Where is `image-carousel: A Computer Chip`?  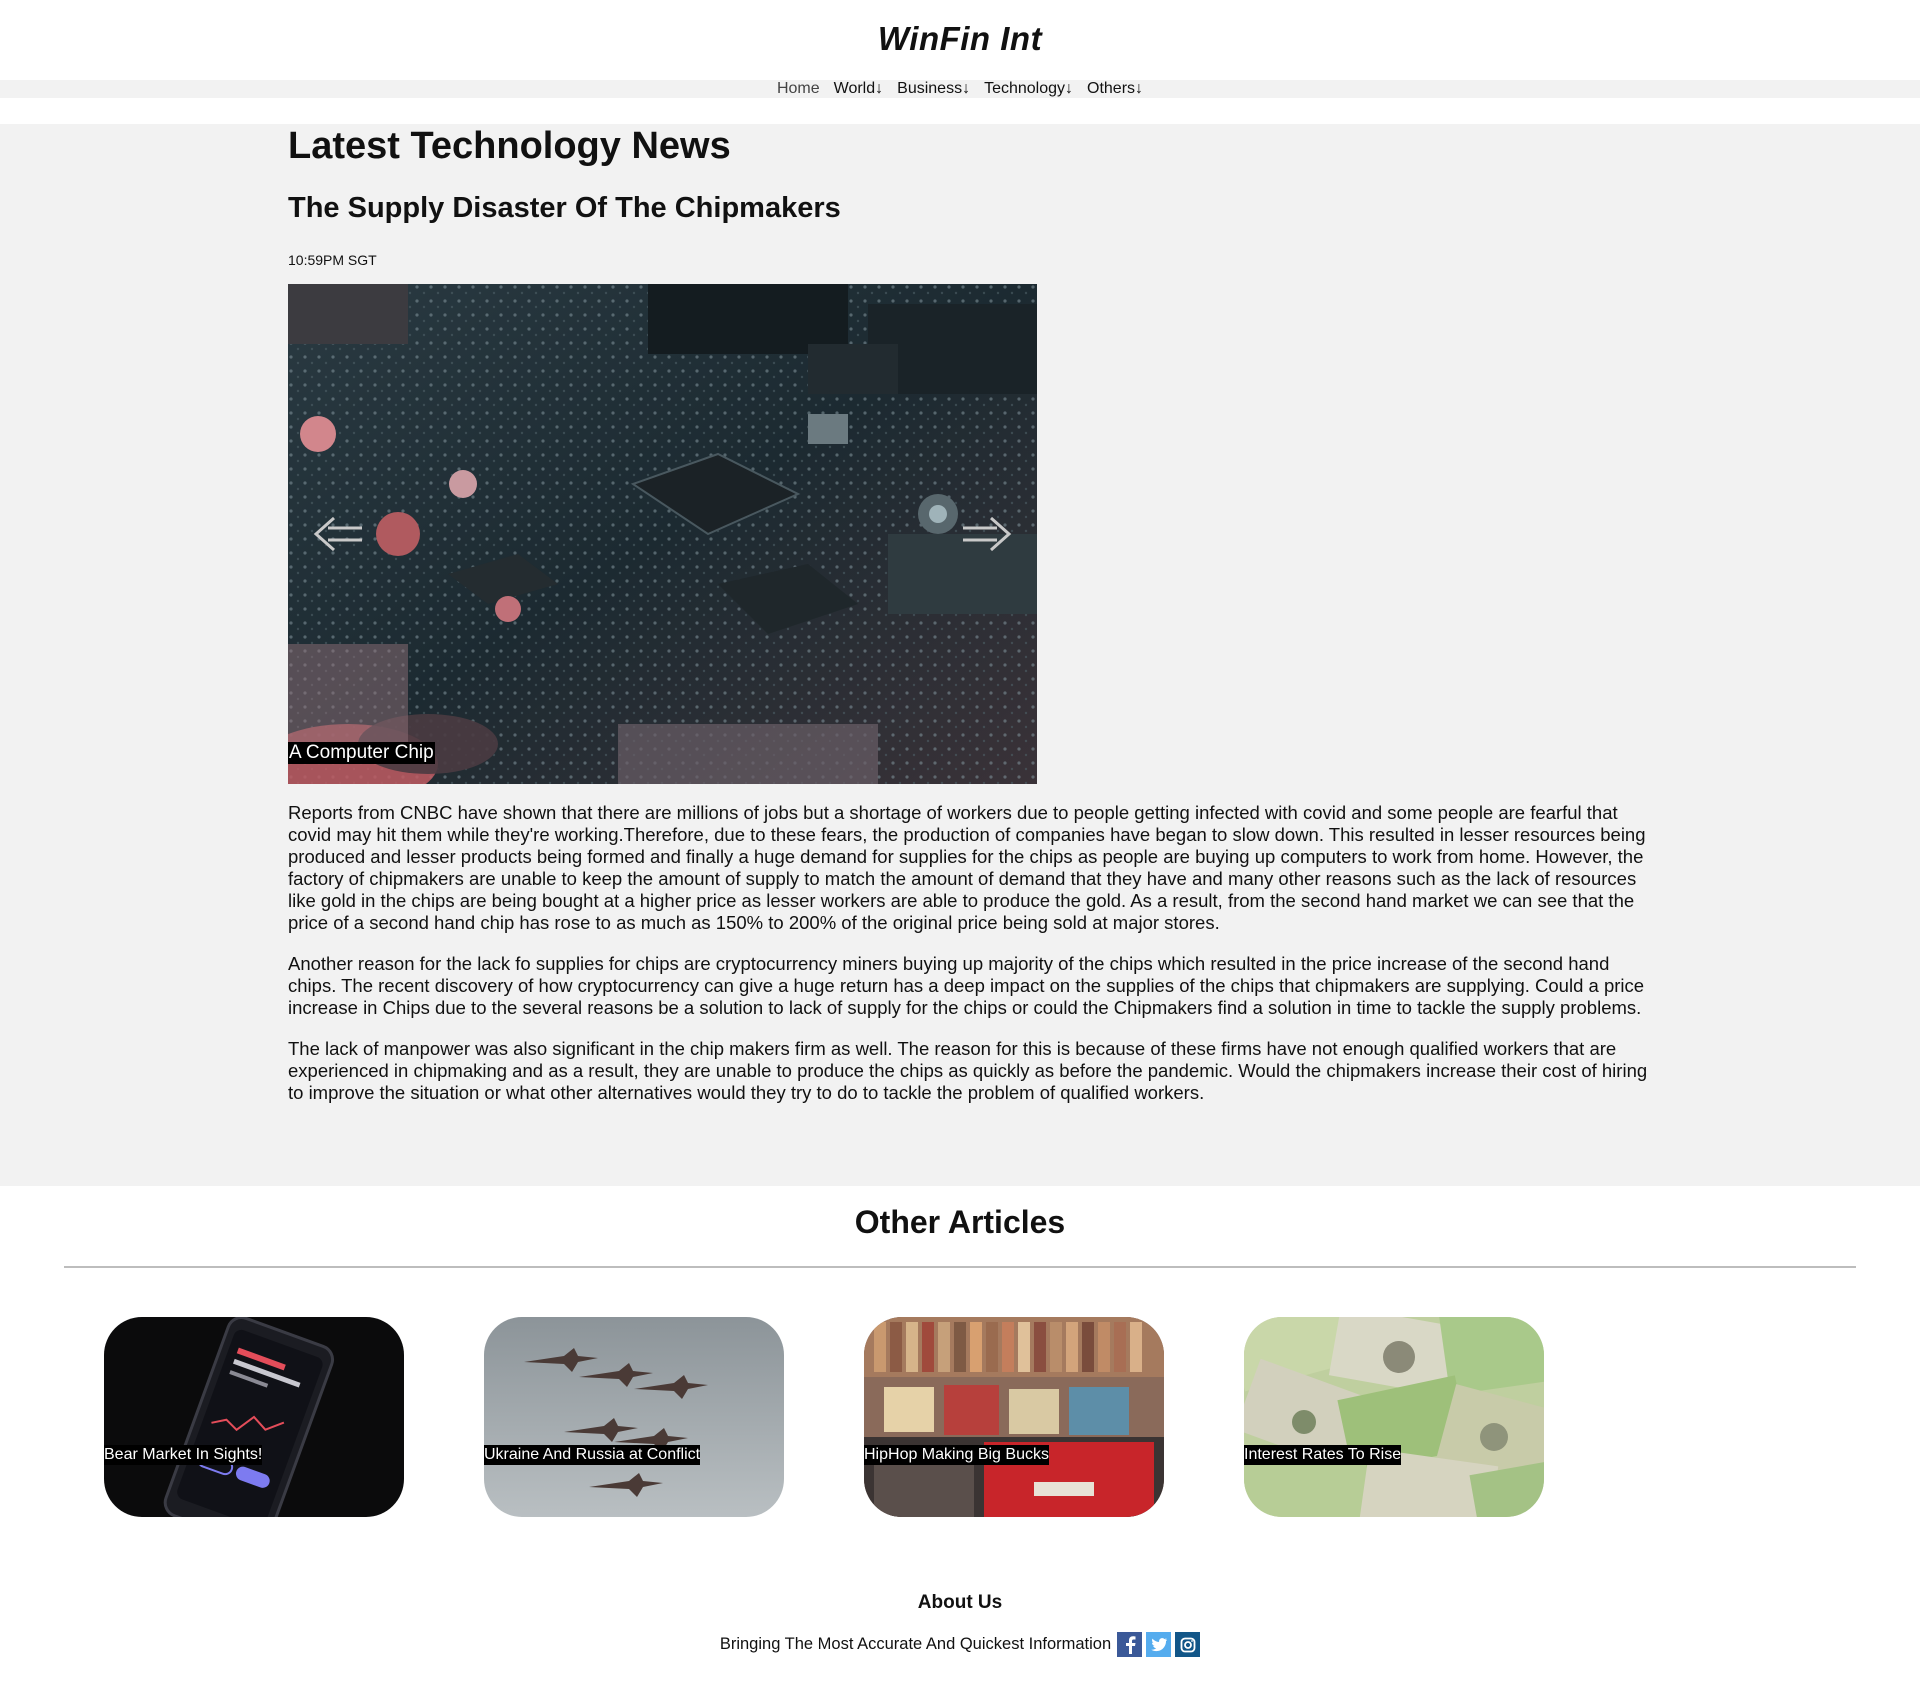
image-carousel: A Computer Chip is located at coordinates (662, 534).